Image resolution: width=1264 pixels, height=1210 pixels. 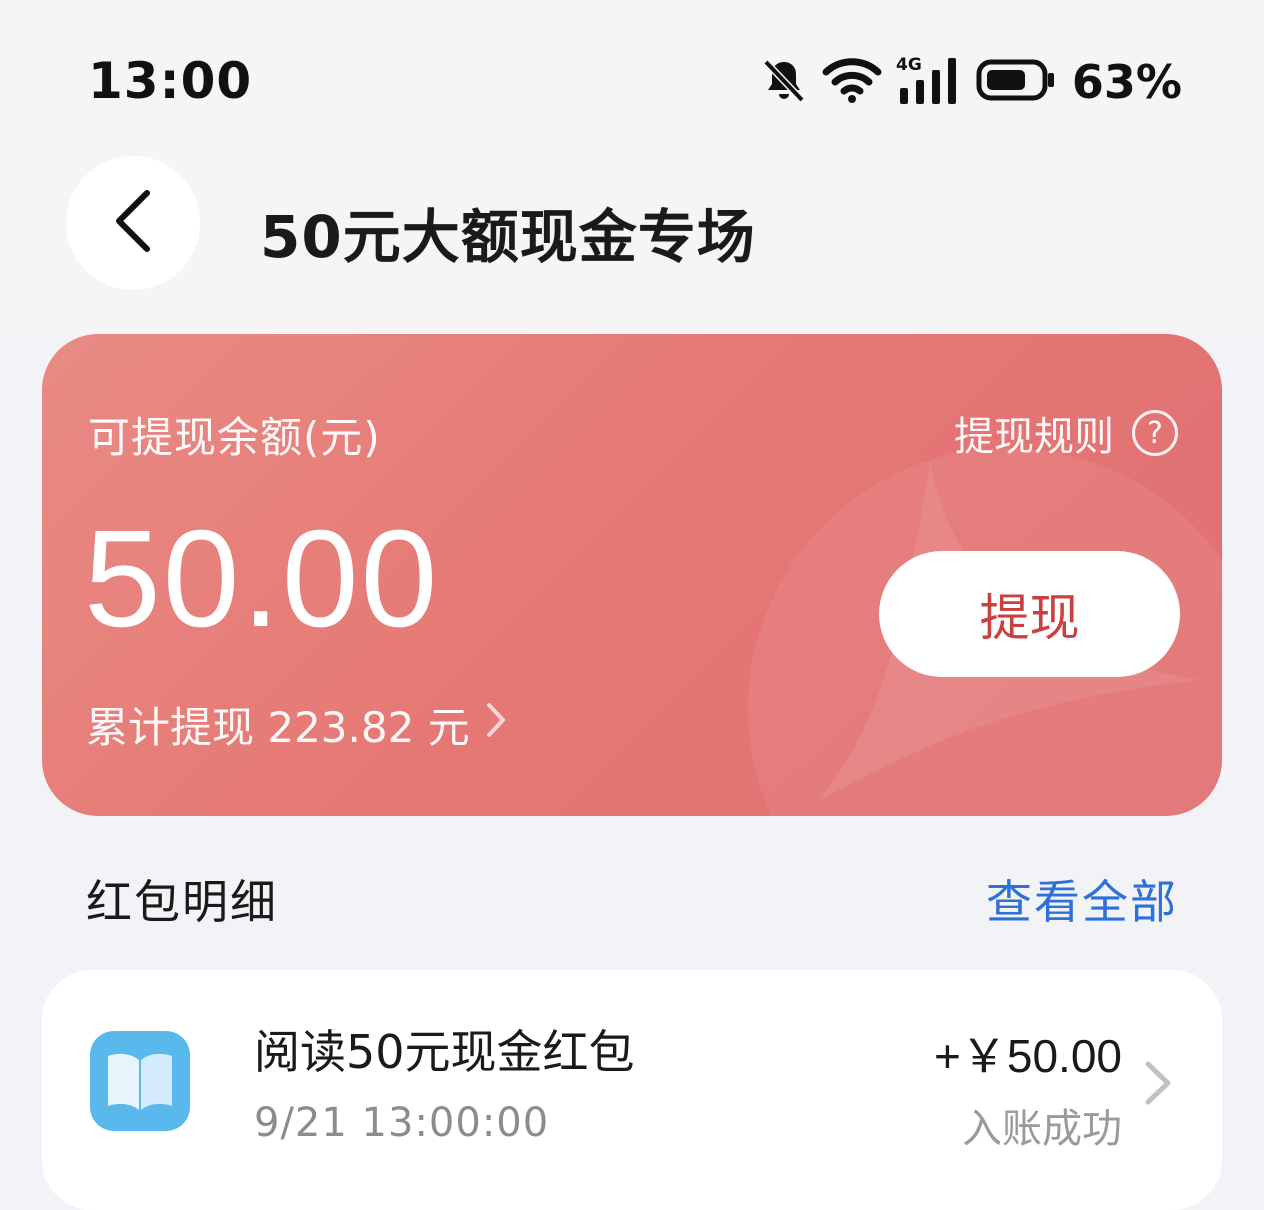 What do you see at coordinates (784, 82) in the screenshot?
I see `bell-muted-icon` at bounding box center [784, 82].